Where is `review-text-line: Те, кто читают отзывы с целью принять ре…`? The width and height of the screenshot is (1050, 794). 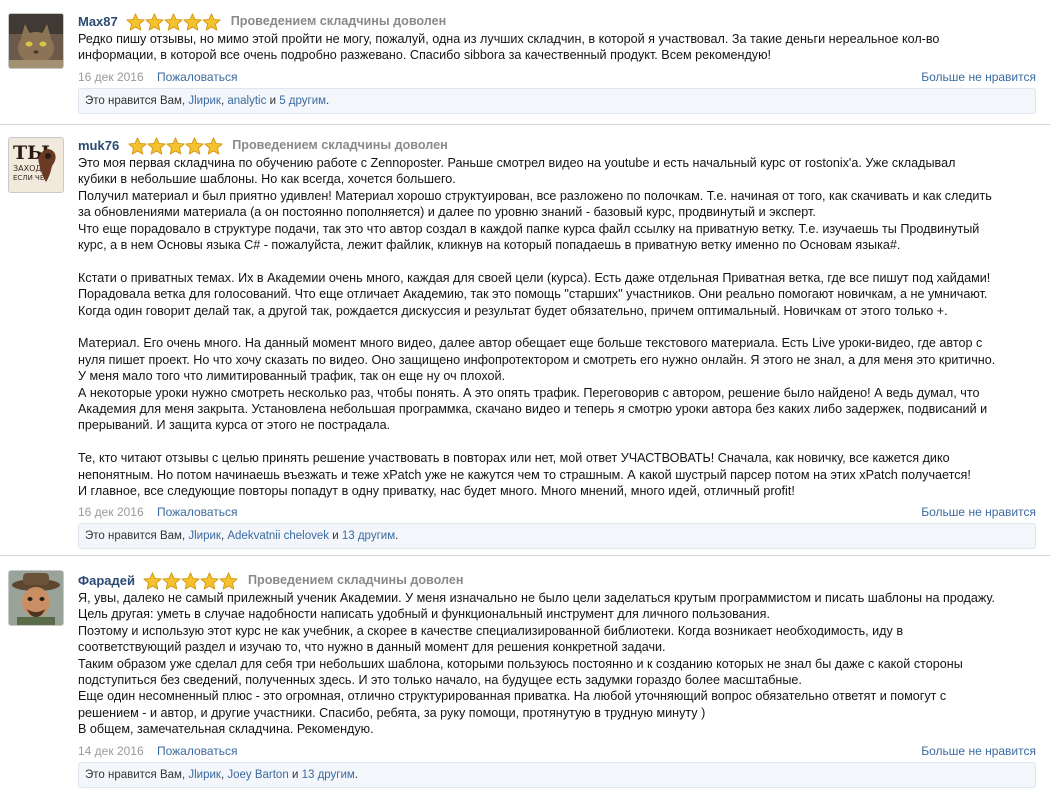 review-text-line: Те, кто читают отзывы с целью принять ре… is located at coordinates (514, 458).